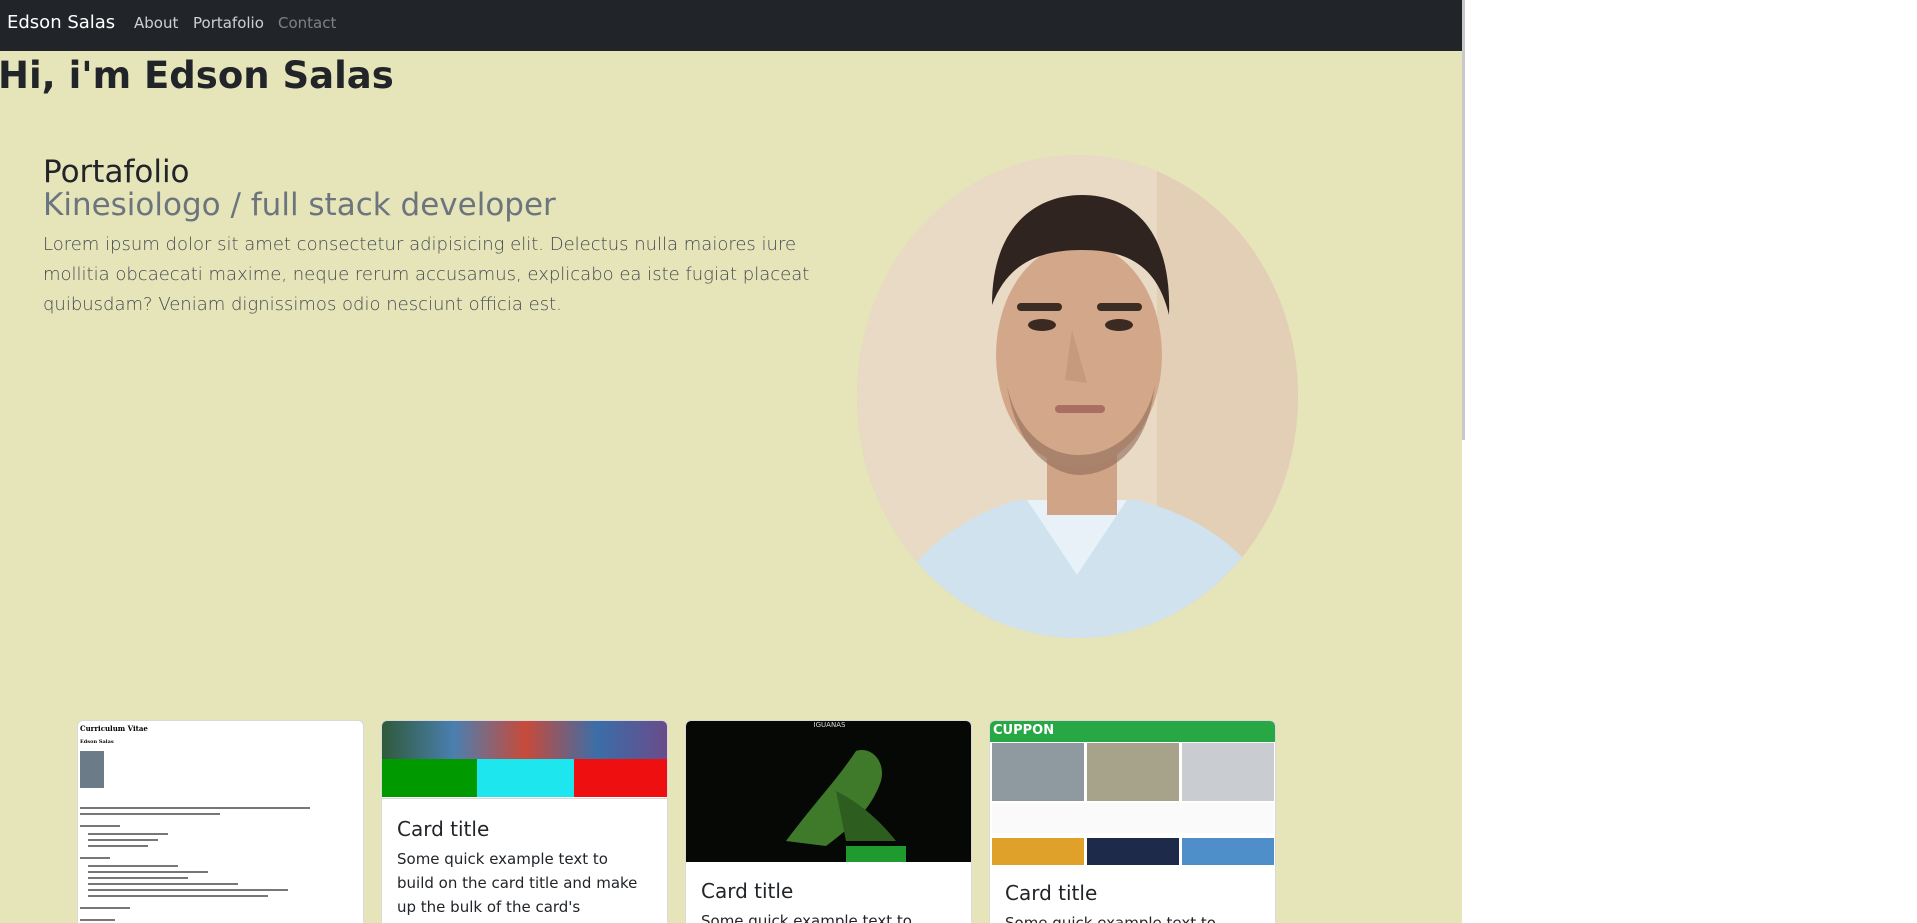 The height and width of the screenshot is (923, 1917). Describe the element at coordinates (116, 172) in the screenshot. I see `hero-title: Portafolio` at that location.